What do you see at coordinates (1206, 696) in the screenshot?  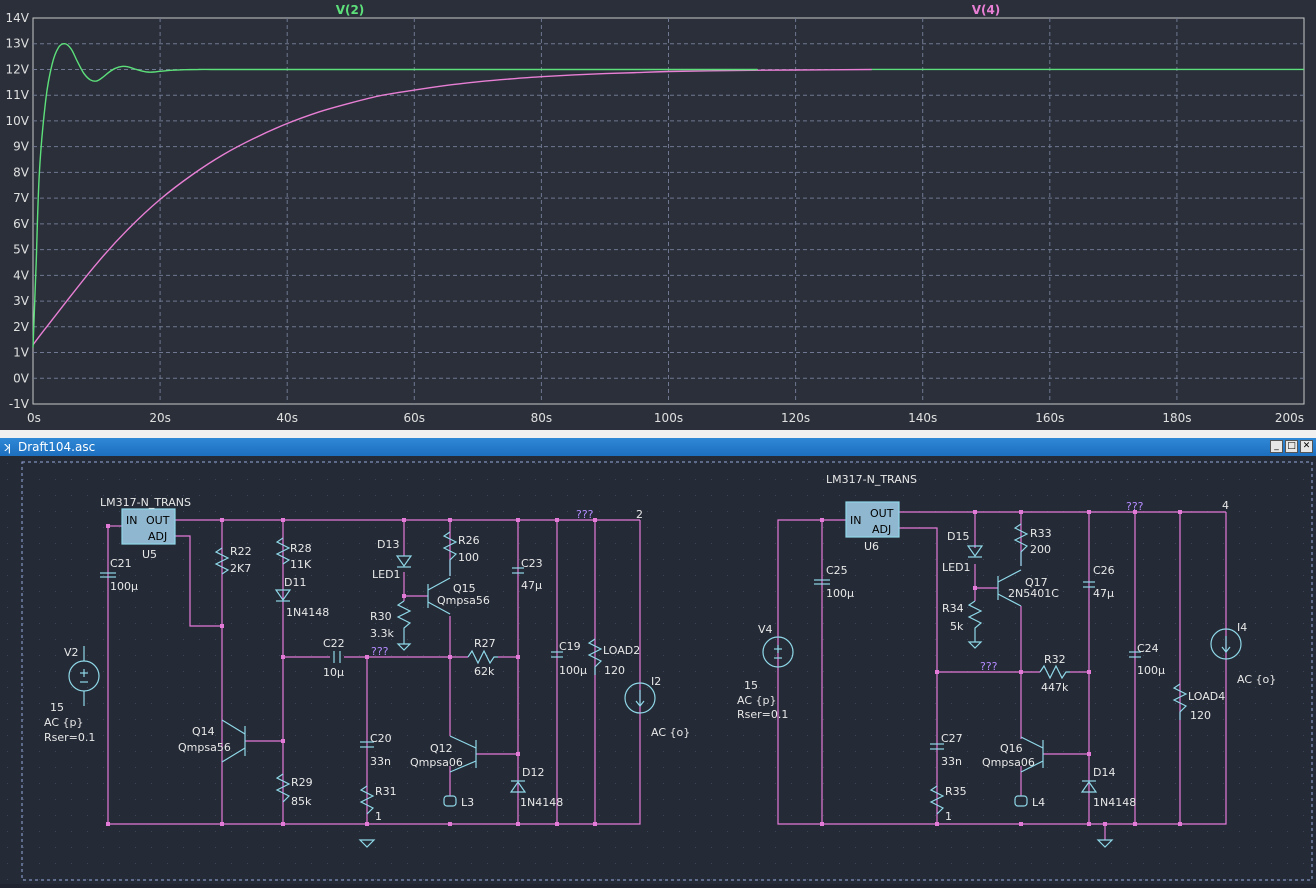 I see `label-load4: LOAD4` at bounding box center [1206, 696].